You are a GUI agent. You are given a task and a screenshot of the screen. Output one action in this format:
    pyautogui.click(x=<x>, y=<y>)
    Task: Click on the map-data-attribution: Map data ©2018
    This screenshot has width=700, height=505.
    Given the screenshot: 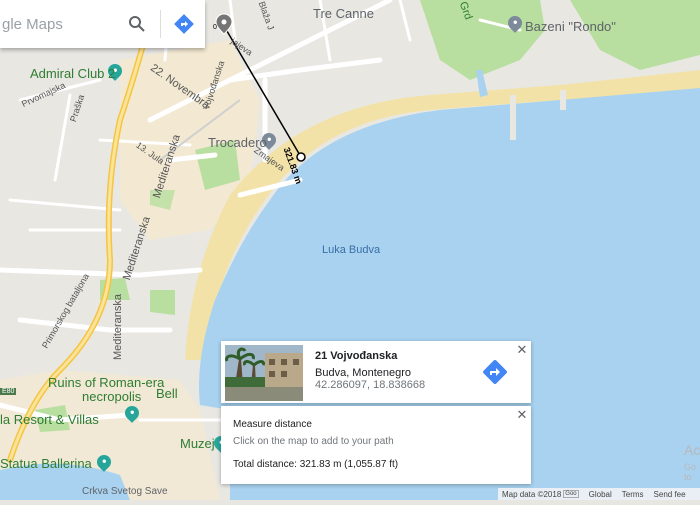 What is the action you would take?
    pyautogui.click(x=532, y=494)
    